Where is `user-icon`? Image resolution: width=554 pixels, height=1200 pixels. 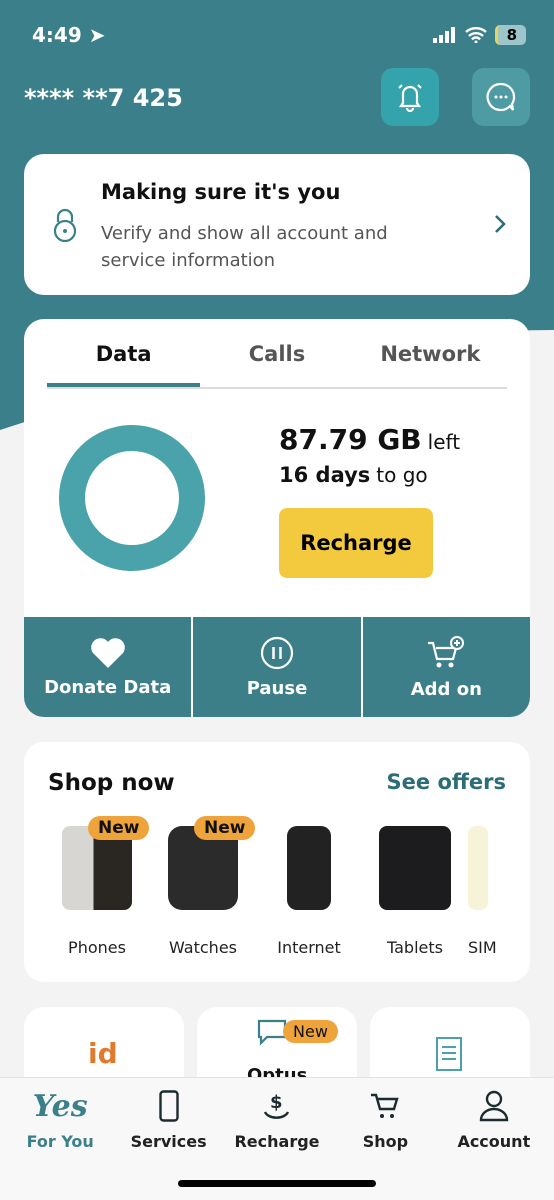
user-icon is located at coordinates (494, 1106).